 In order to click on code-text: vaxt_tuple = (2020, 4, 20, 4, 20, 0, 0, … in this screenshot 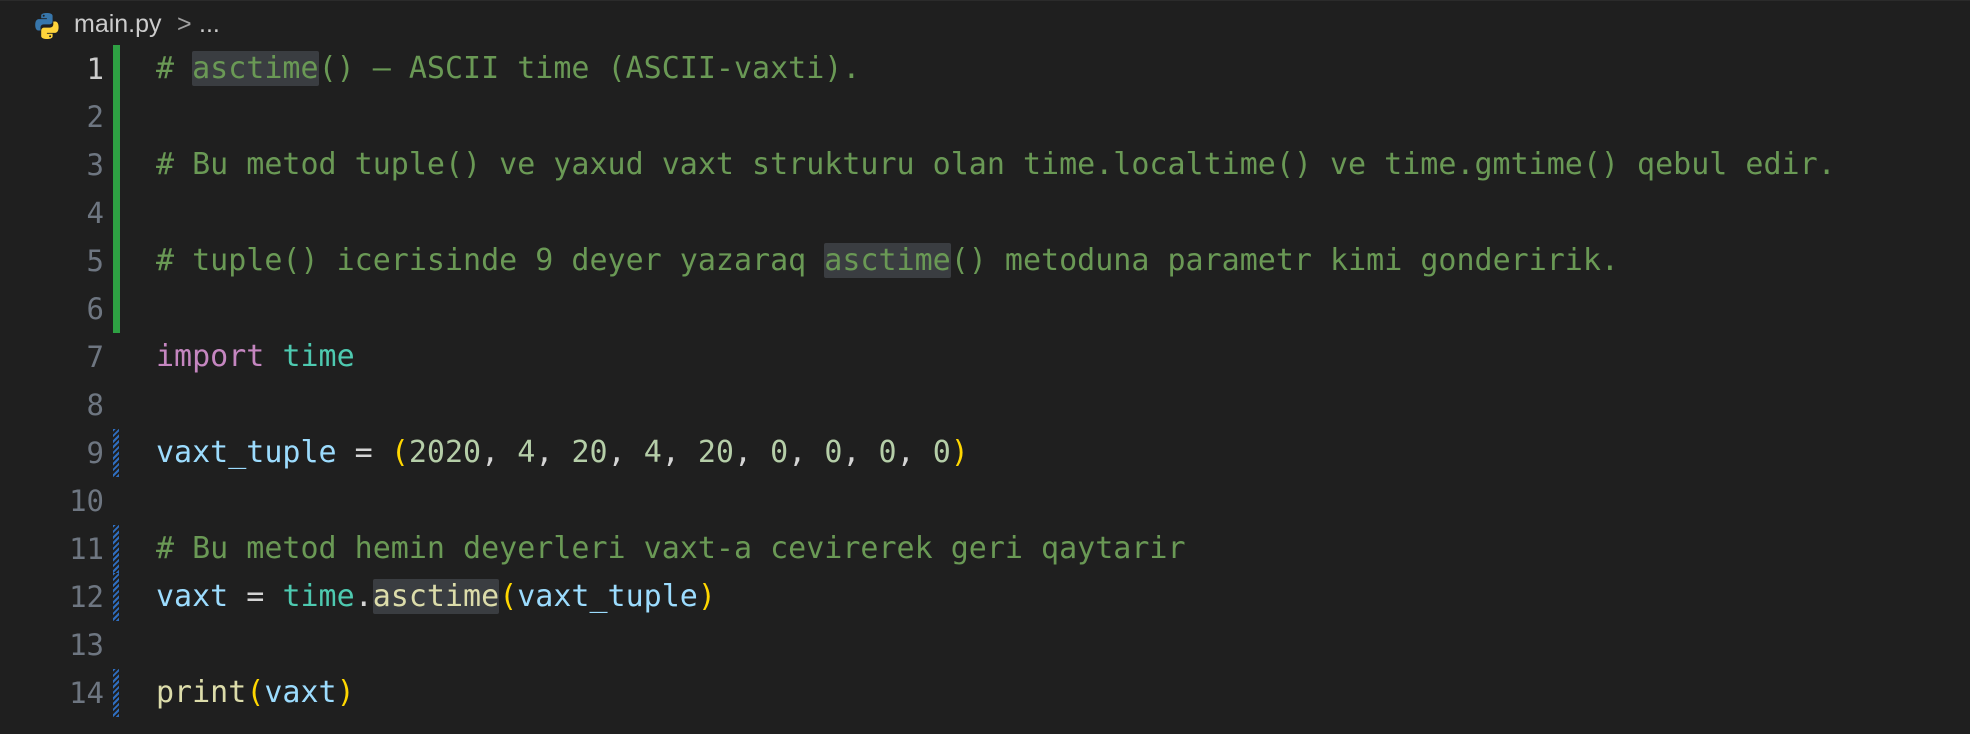, I will do `click(562, 453)`.